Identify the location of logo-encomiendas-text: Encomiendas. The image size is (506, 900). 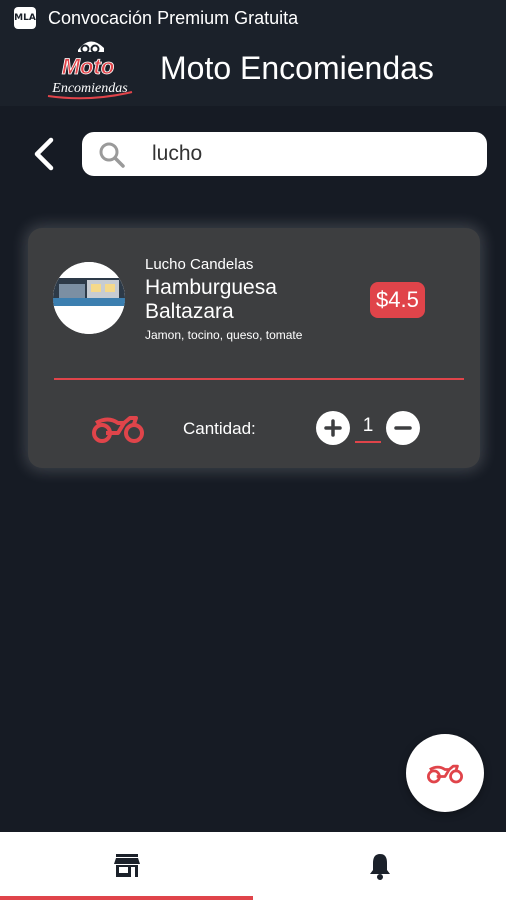
(89, 88).